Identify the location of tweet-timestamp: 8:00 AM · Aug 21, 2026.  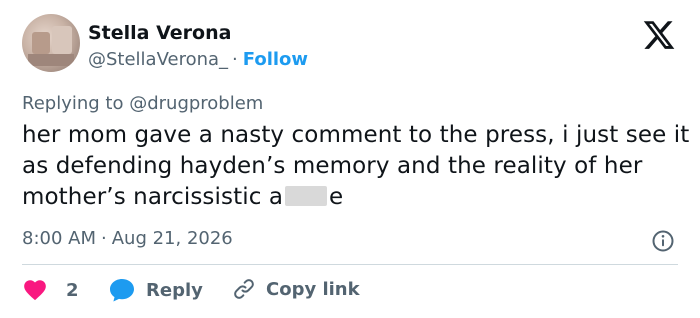
(127, 238).